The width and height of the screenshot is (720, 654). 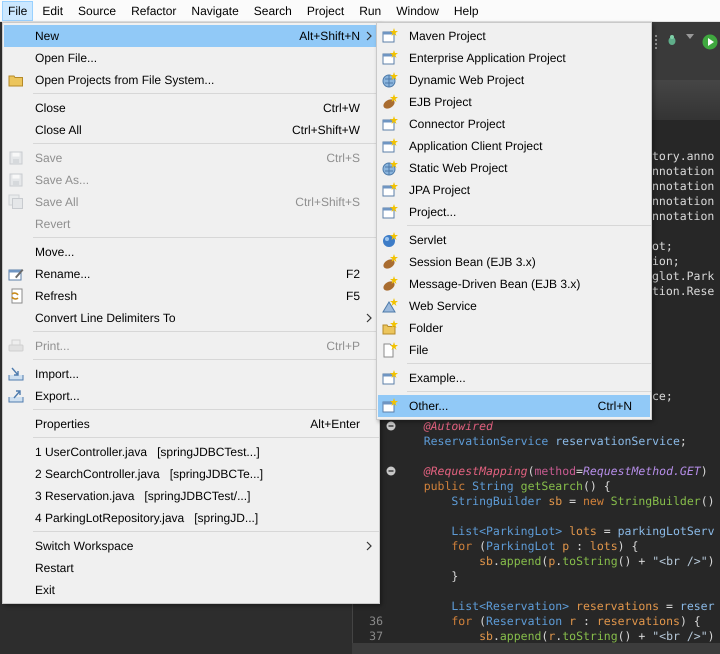 I want to click on menu-item: Other... Ctrl+N, so click(x=514, y=406).